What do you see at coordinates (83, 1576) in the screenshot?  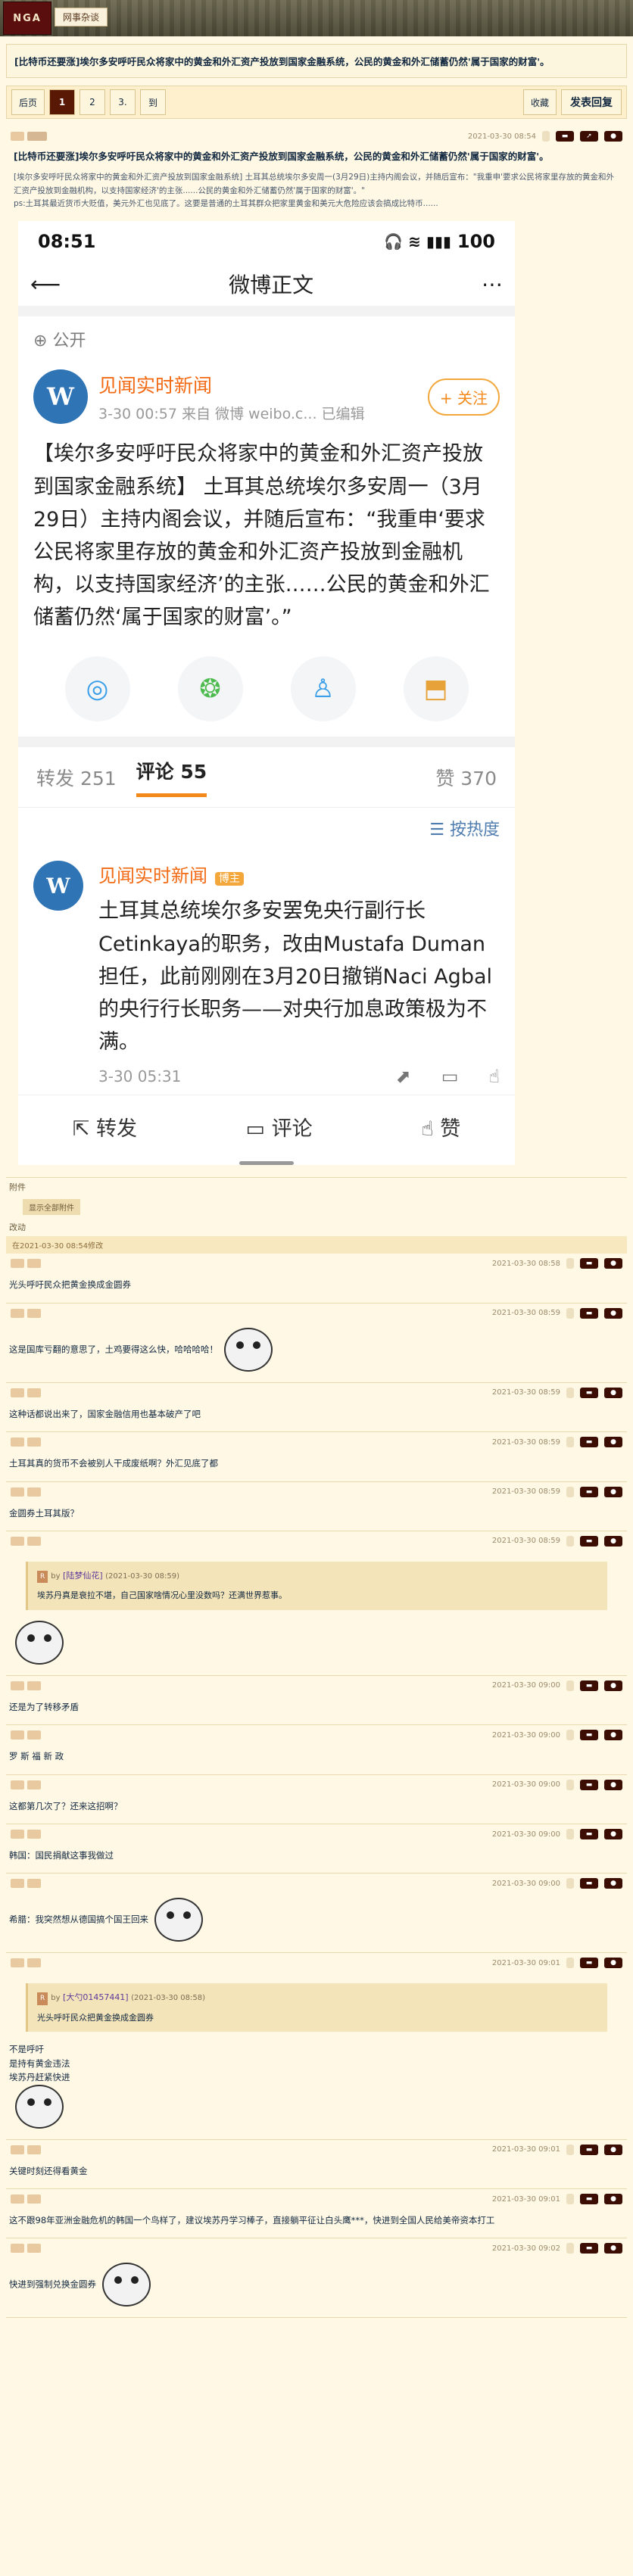 I see `quote-author: [陆梦仙花]` at bounding box center [83, 1576].